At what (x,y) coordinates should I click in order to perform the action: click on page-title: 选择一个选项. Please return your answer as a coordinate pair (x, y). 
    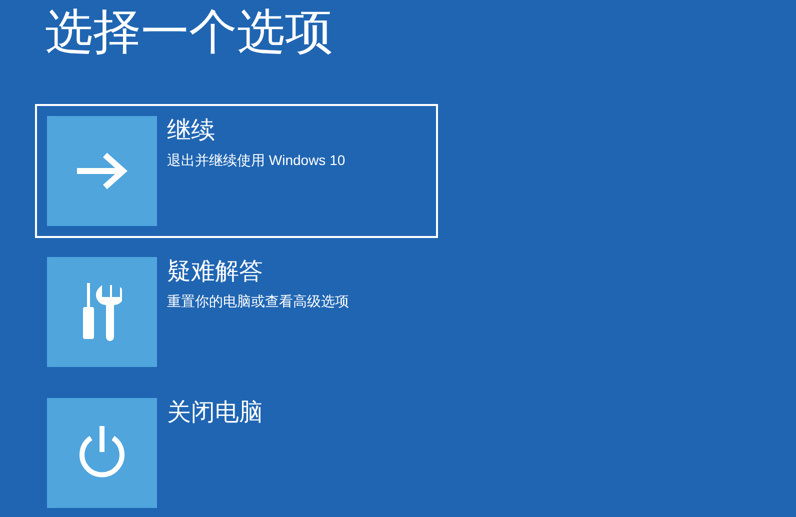
    Looking at the image, I should click on (188, 33).